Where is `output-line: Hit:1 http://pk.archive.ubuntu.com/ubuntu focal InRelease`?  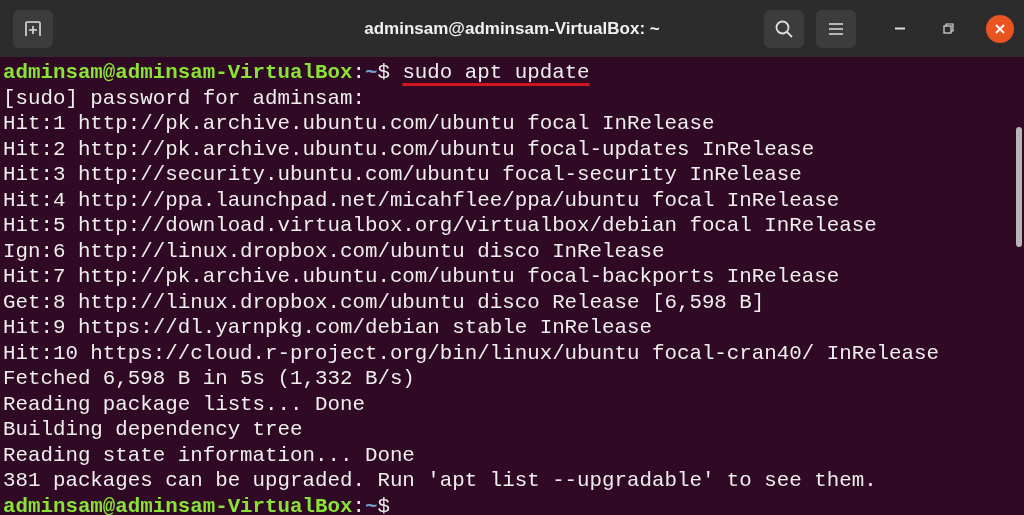
output-line: Hit:1 http://pk.archive.ubuntu.com/ubuntu focal InRelease is located at coordinates (359, 123).